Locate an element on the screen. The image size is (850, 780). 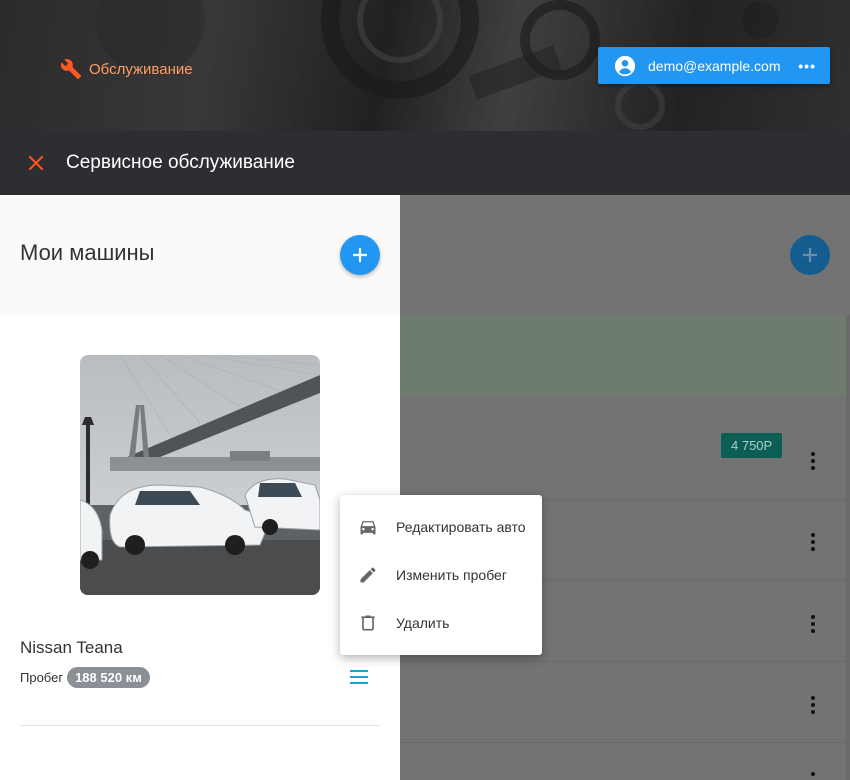
menu-item-delete: Удалить is located at coordinates (441, 623).